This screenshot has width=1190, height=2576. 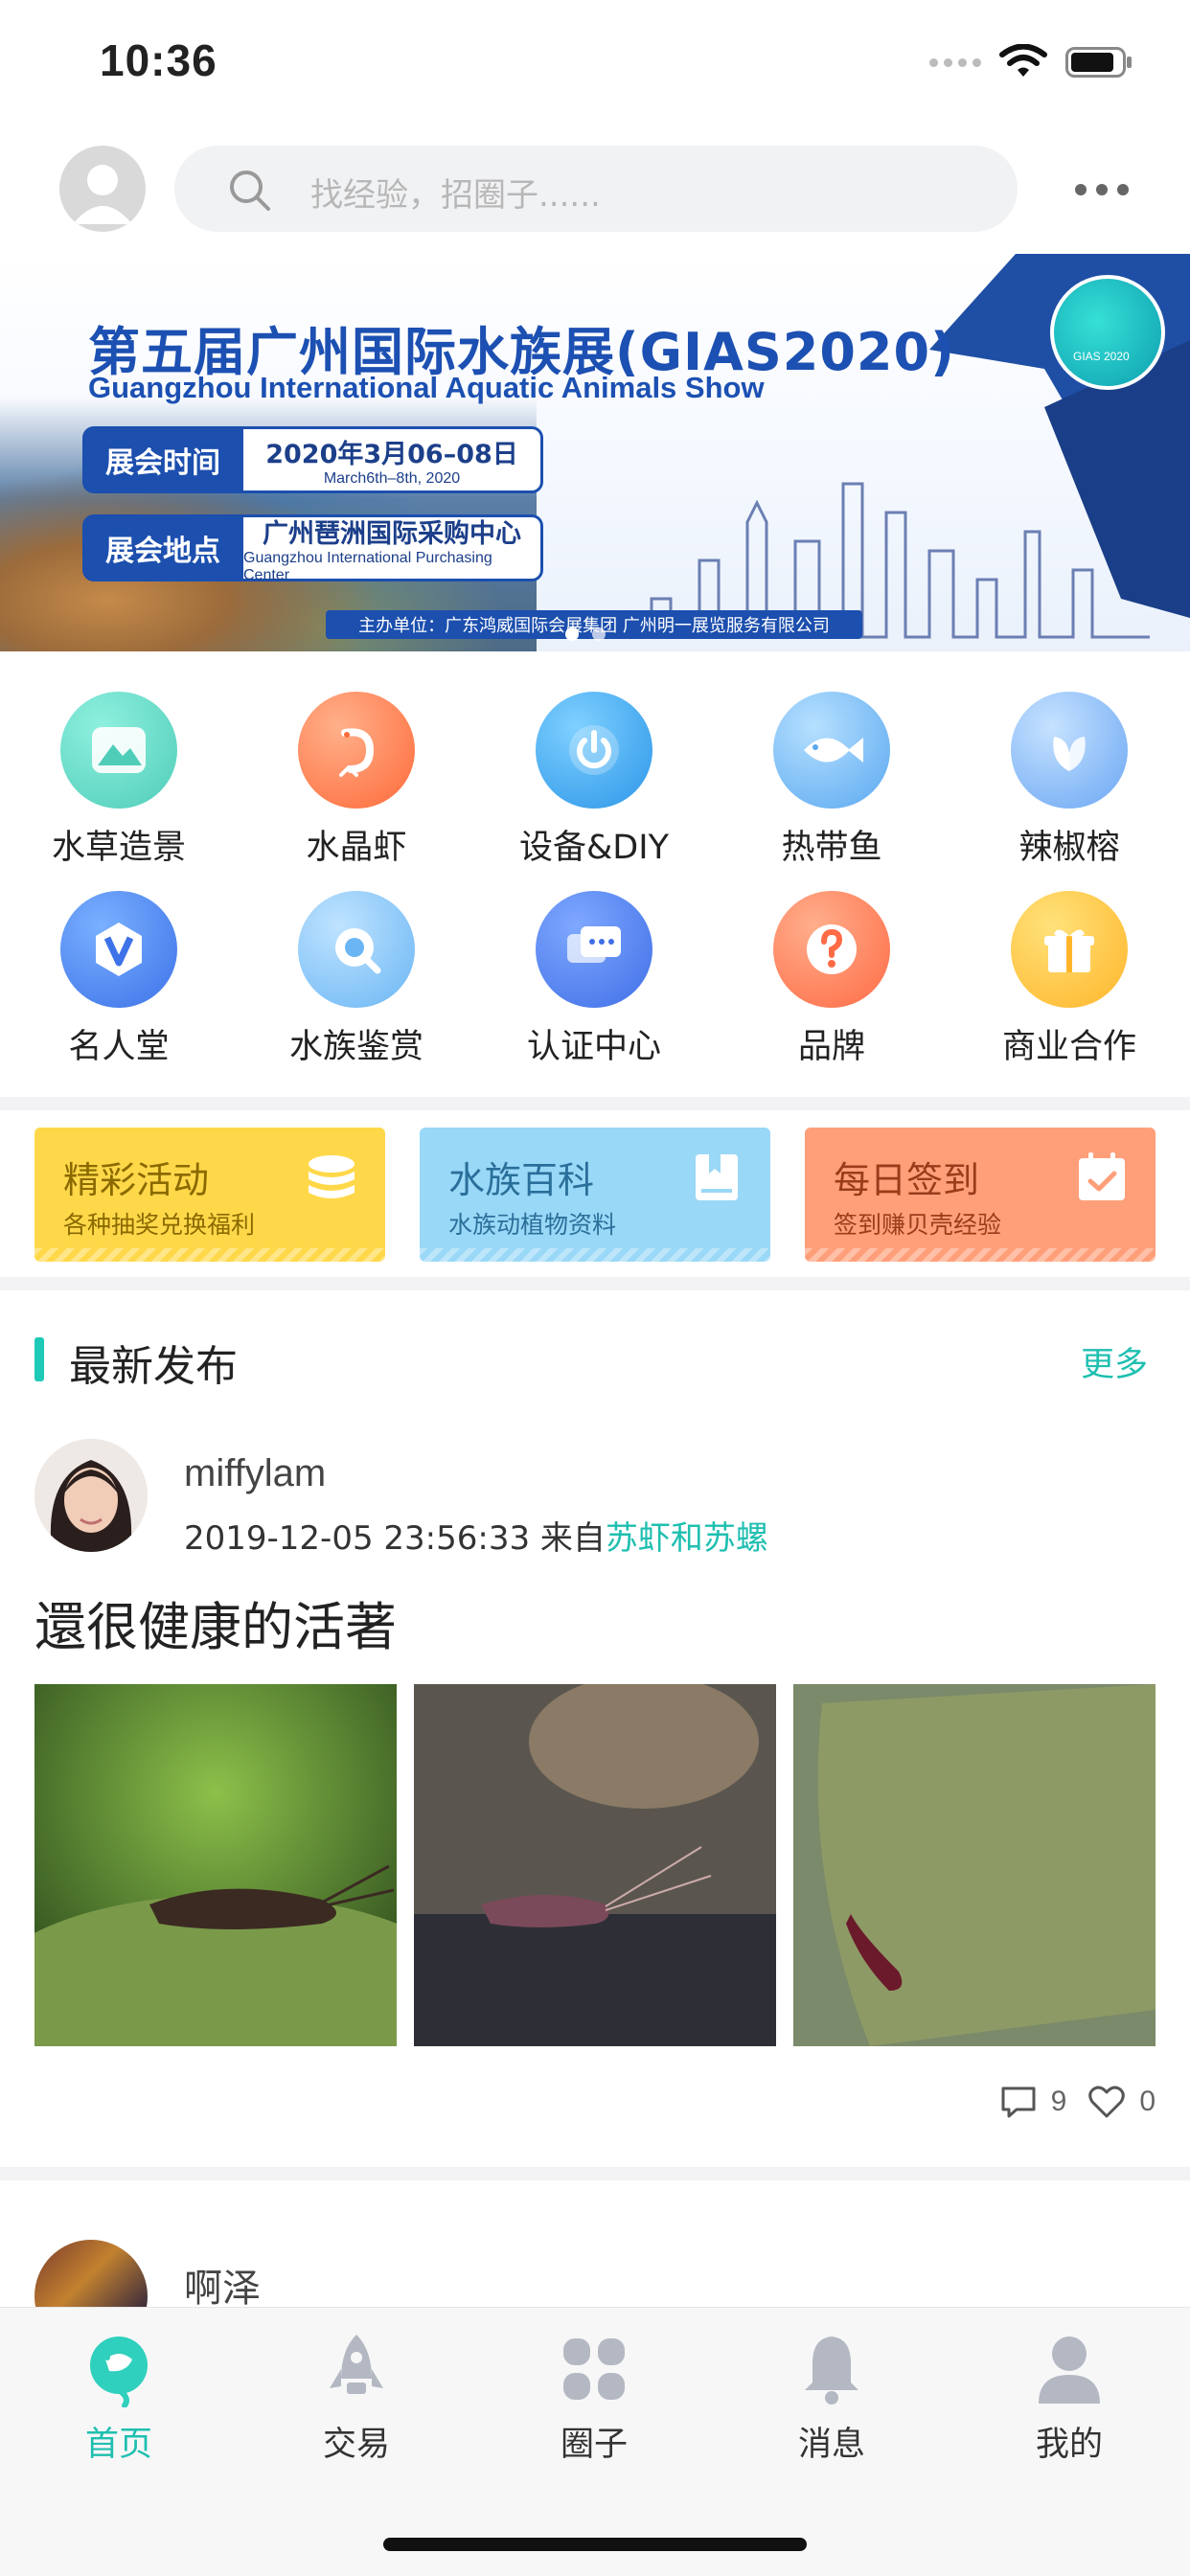 I want to click on battery-icon, so click(x=1099, y=62).